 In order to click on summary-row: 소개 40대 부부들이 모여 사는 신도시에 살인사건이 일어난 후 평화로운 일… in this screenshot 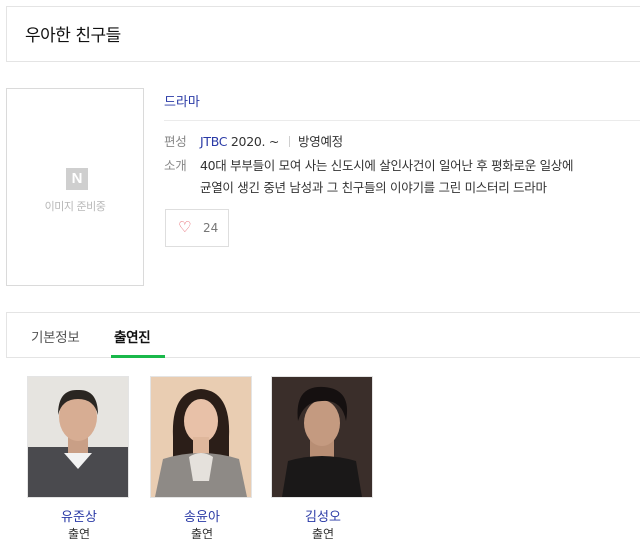, I will do `click(368, 164)`.